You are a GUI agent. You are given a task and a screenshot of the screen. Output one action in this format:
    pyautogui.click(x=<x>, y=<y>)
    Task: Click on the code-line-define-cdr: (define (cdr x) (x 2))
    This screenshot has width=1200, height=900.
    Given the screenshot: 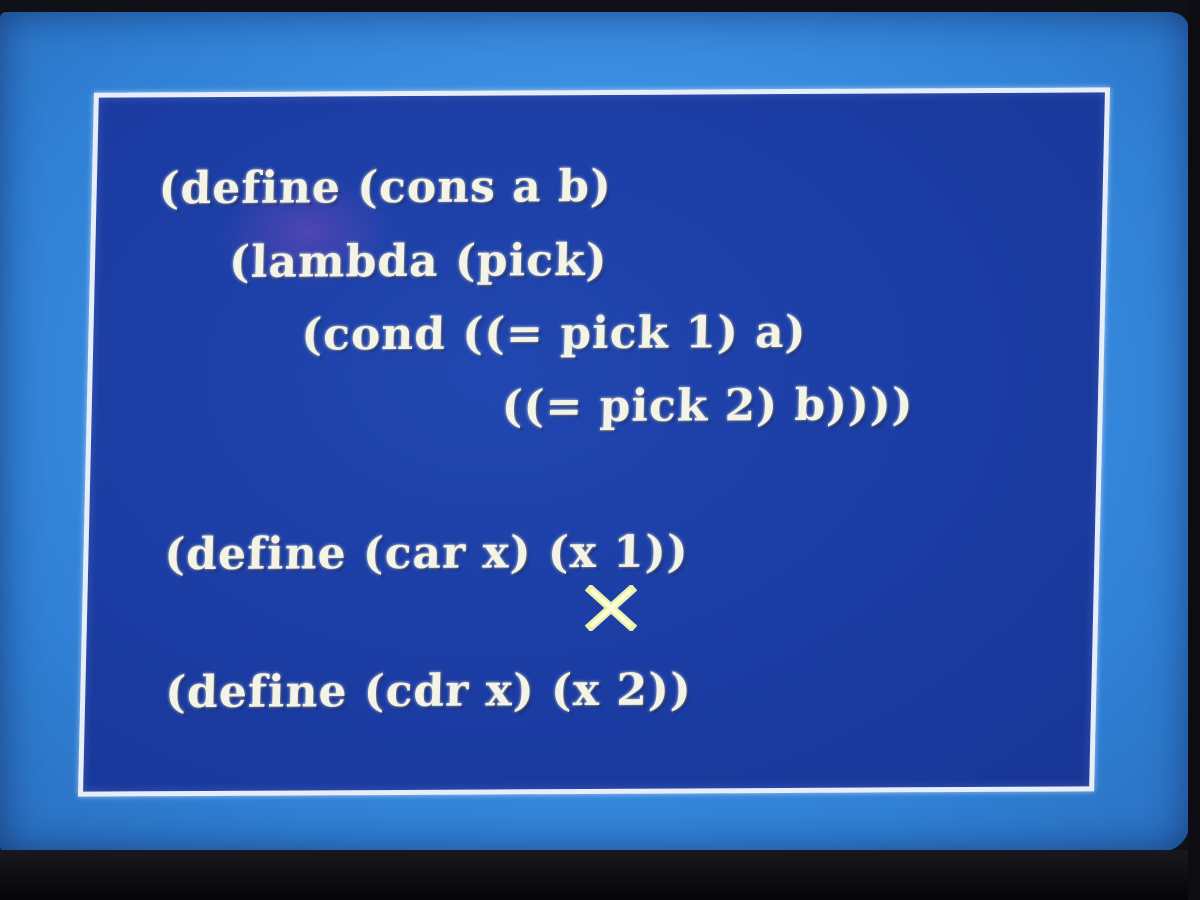 What is the action you would take?
    pyautogui.click(x=428, y=691)
    